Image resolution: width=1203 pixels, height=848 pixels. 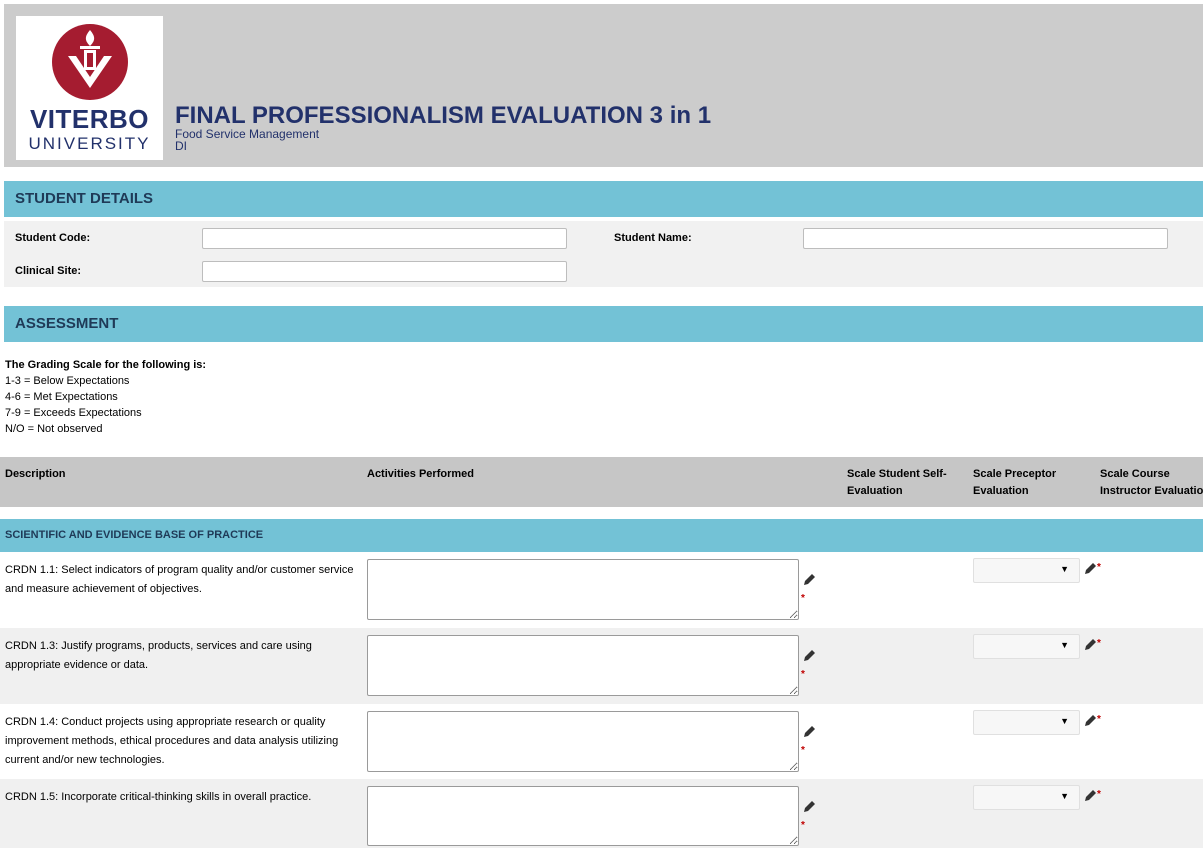 What do you see at coordinates (181, 146) in the screenshot?
I see `program-code: DI` at bounding box center [181, 146].